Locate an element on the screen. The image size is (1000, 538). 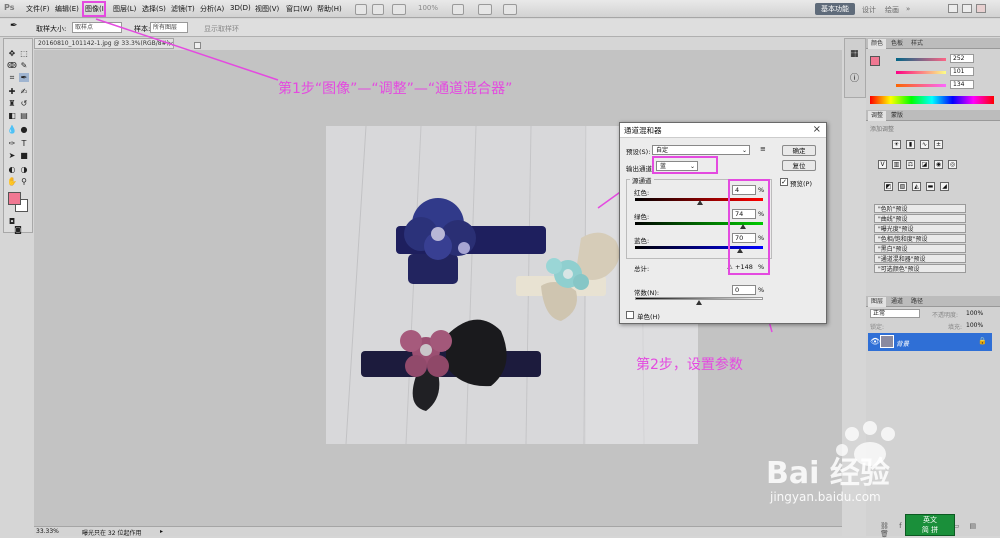
constant-percent: % is located at coordinates (761, 290).